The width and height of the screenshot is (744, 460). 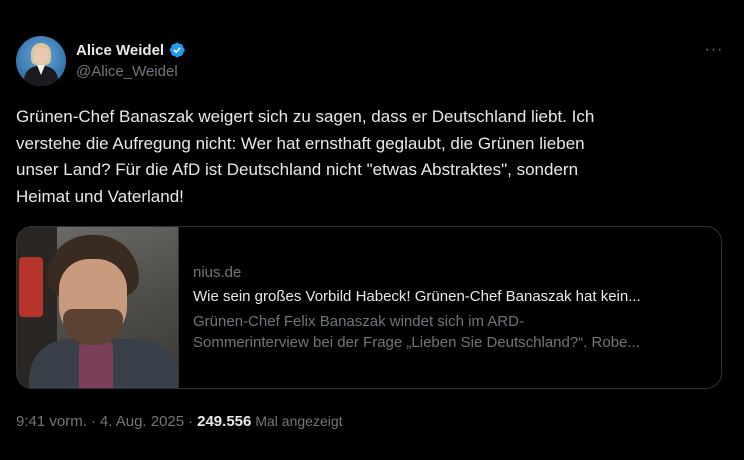 What do you see at coordinates (217, 272) in the screenshot?
I see `link-domain: nius.de` at bounding box center [217, 272].